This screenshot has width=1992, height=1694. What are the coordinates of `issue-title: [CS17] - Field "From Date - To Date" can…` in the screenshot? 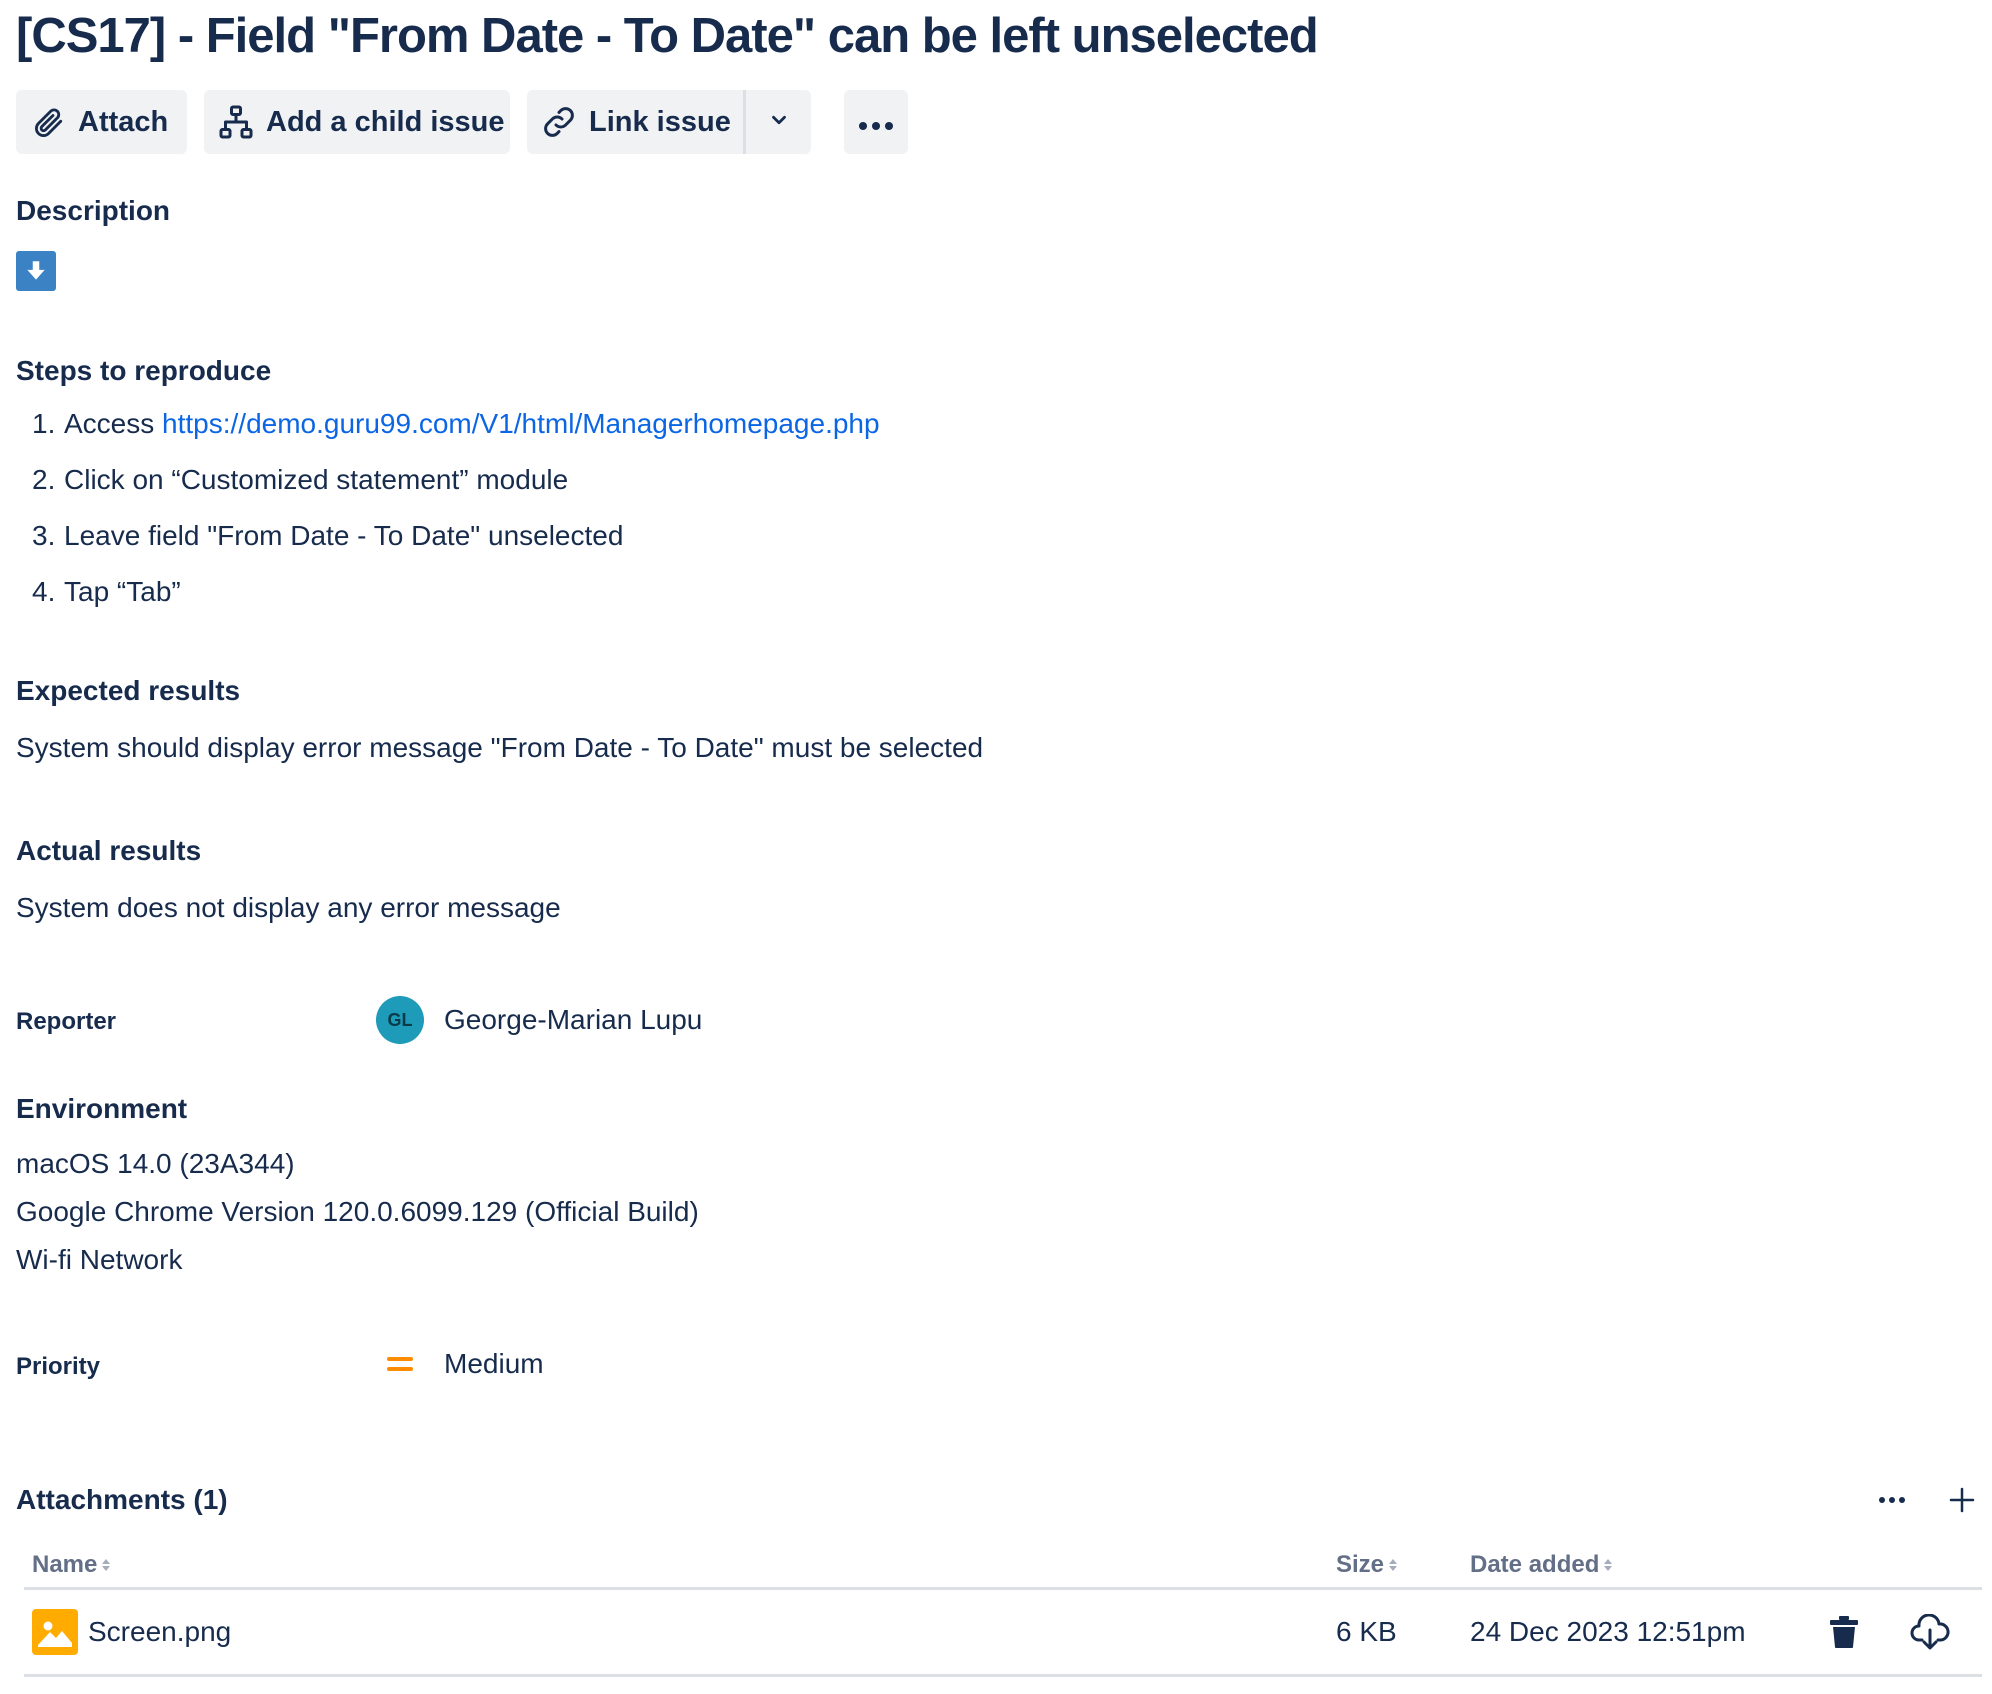 It's located at (667, 36).